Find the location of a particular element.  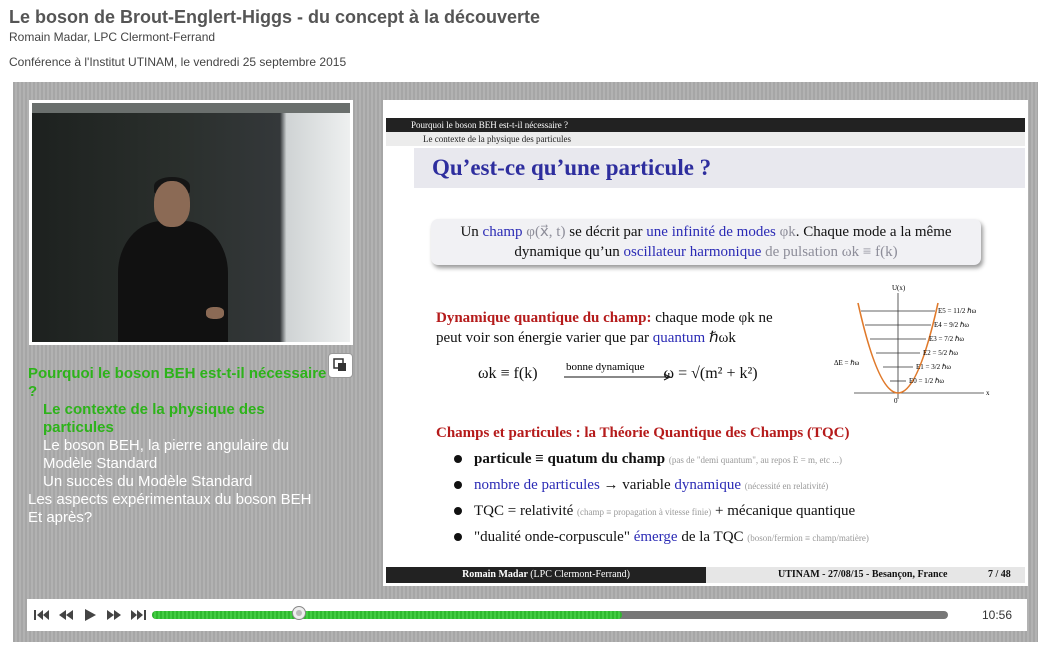

swap-view-icon is located at coordinates (339, 364).